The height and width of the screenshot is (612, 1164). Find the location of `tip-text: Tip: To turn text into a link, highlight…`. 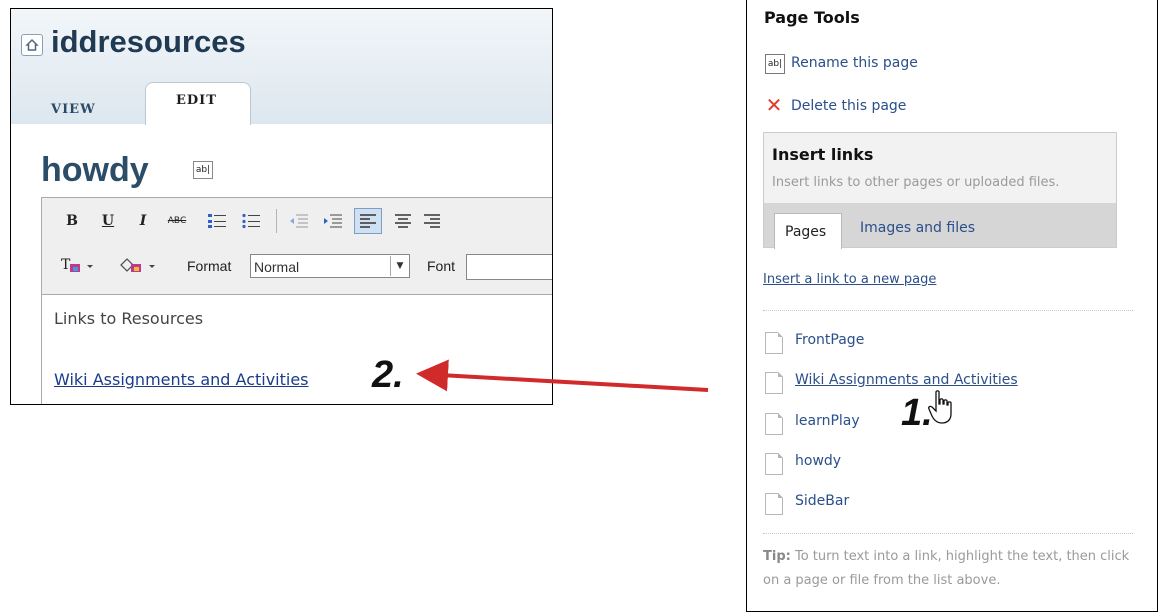

tip-text: Tip: To turn text into a link, highlight… is located at coordinates (955, 569).